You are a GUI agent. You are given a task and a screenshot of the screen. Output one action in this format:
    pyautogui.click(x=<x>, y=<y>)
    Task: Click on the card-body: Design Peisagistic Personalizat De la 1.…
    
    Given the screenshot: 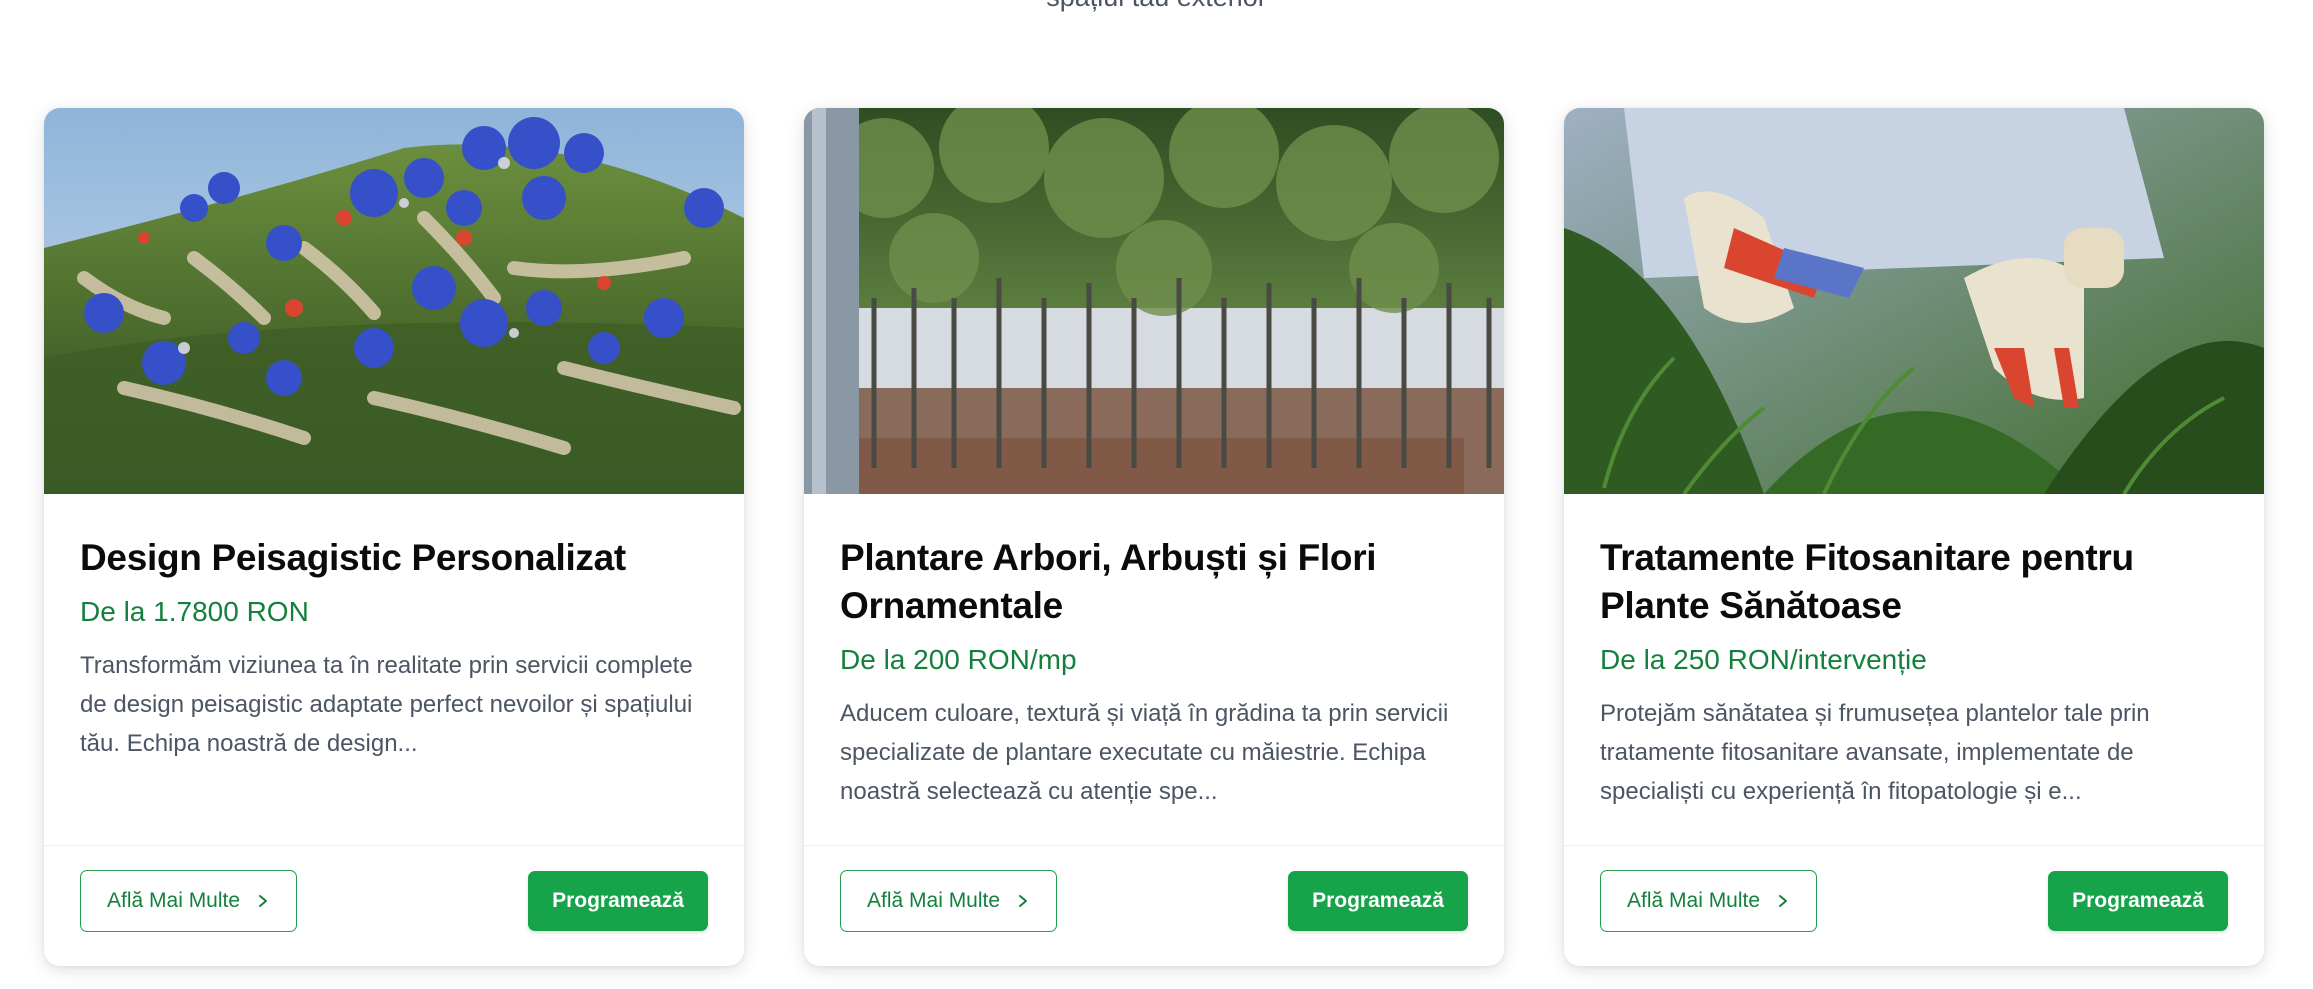 What is the action you would take?
    pyautogui.click(x=394, y=669)
    